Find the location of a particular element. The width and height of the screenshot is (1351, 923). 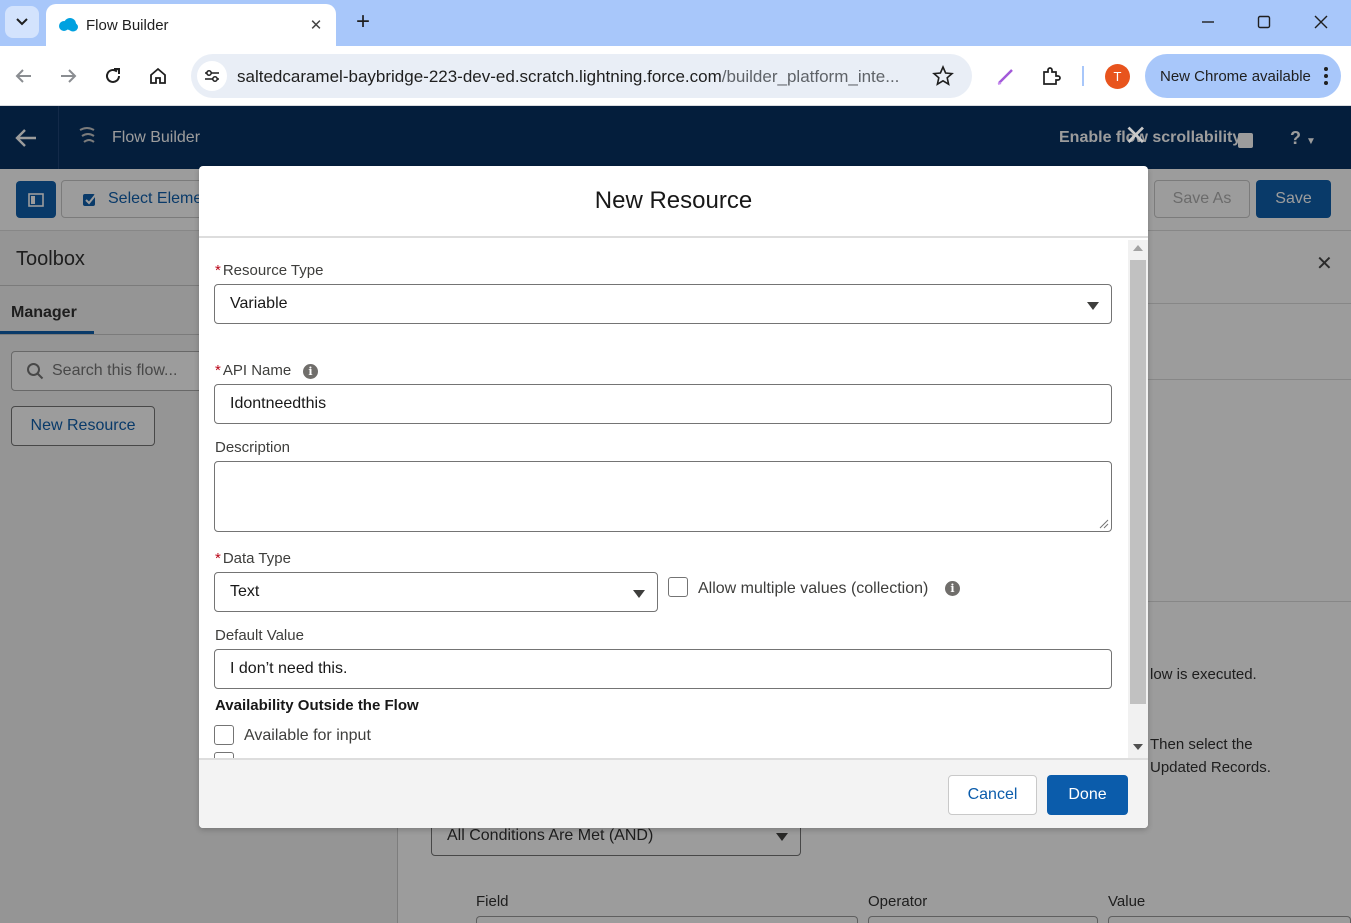

modal-title: New Resource is located at coordinates (673, 200).